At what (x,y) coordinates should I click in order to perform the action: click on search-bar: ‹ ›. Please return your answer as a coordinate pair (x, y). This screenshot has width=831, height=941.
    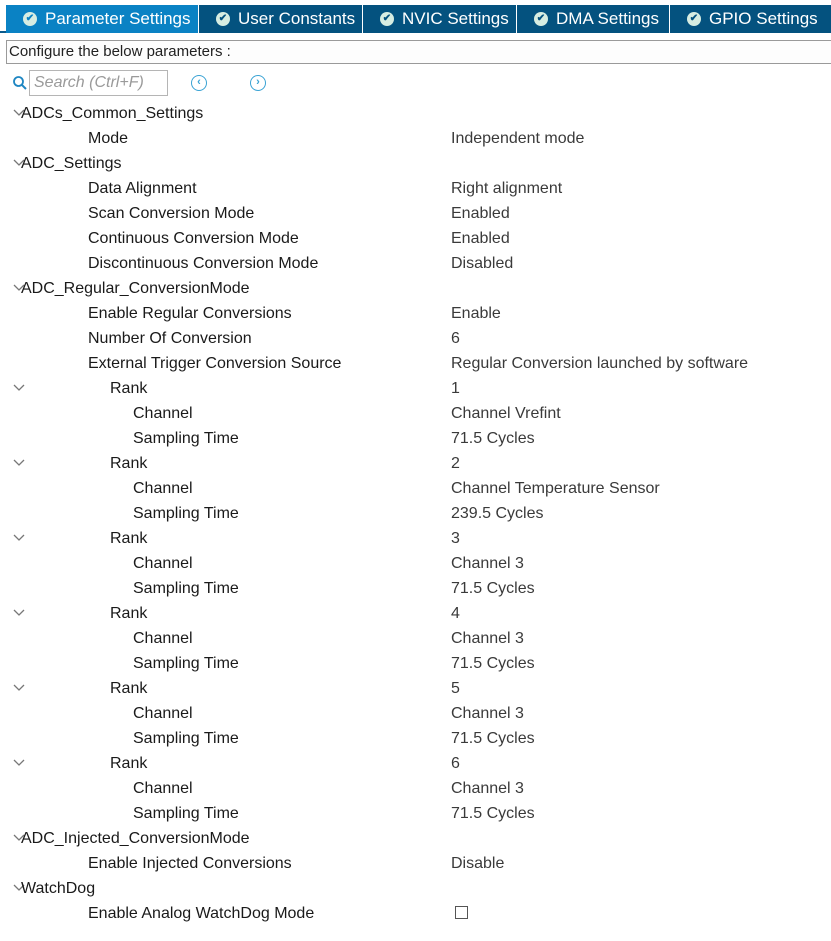
    Looking at the image, I should click on (415, 83).